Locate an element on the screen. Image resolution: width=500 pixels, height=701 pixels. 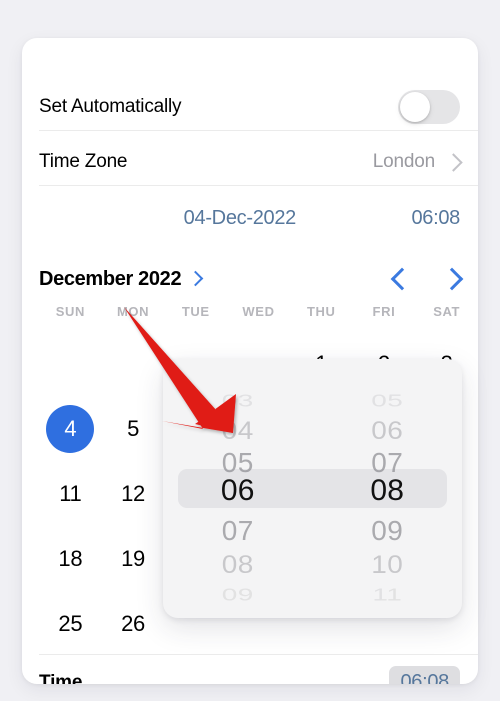
time-label: Time is located at coordinates (61, 678).